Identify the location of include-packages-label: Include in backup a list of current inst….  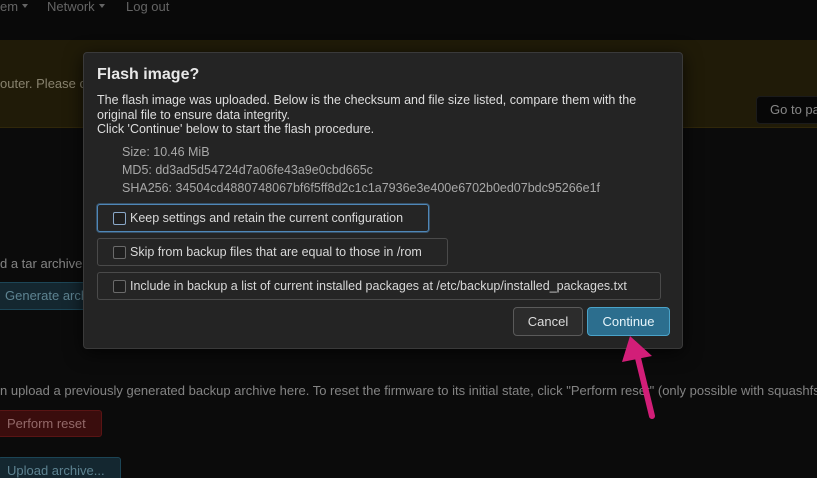
(378, 286).